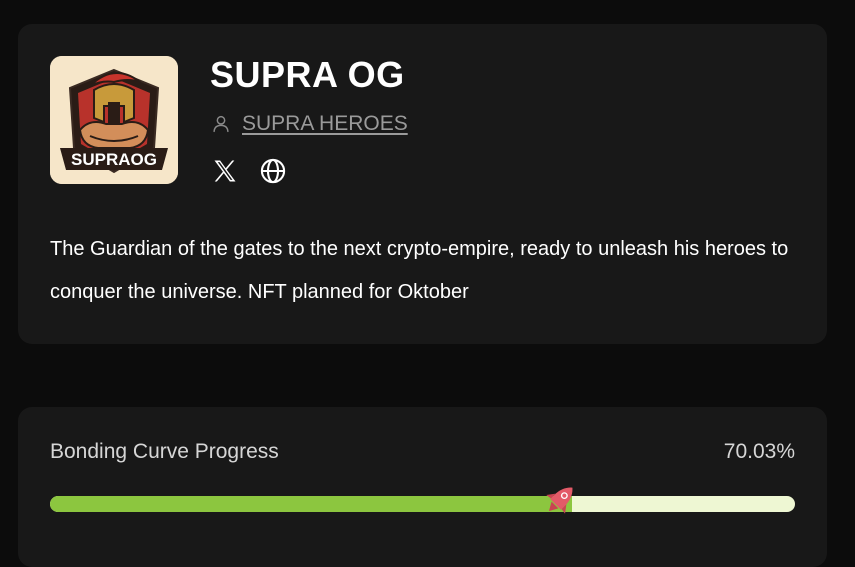 Image resolution: width=855 pixels, height=567 pixels. I want to click on x-icon, so click(225, 171).